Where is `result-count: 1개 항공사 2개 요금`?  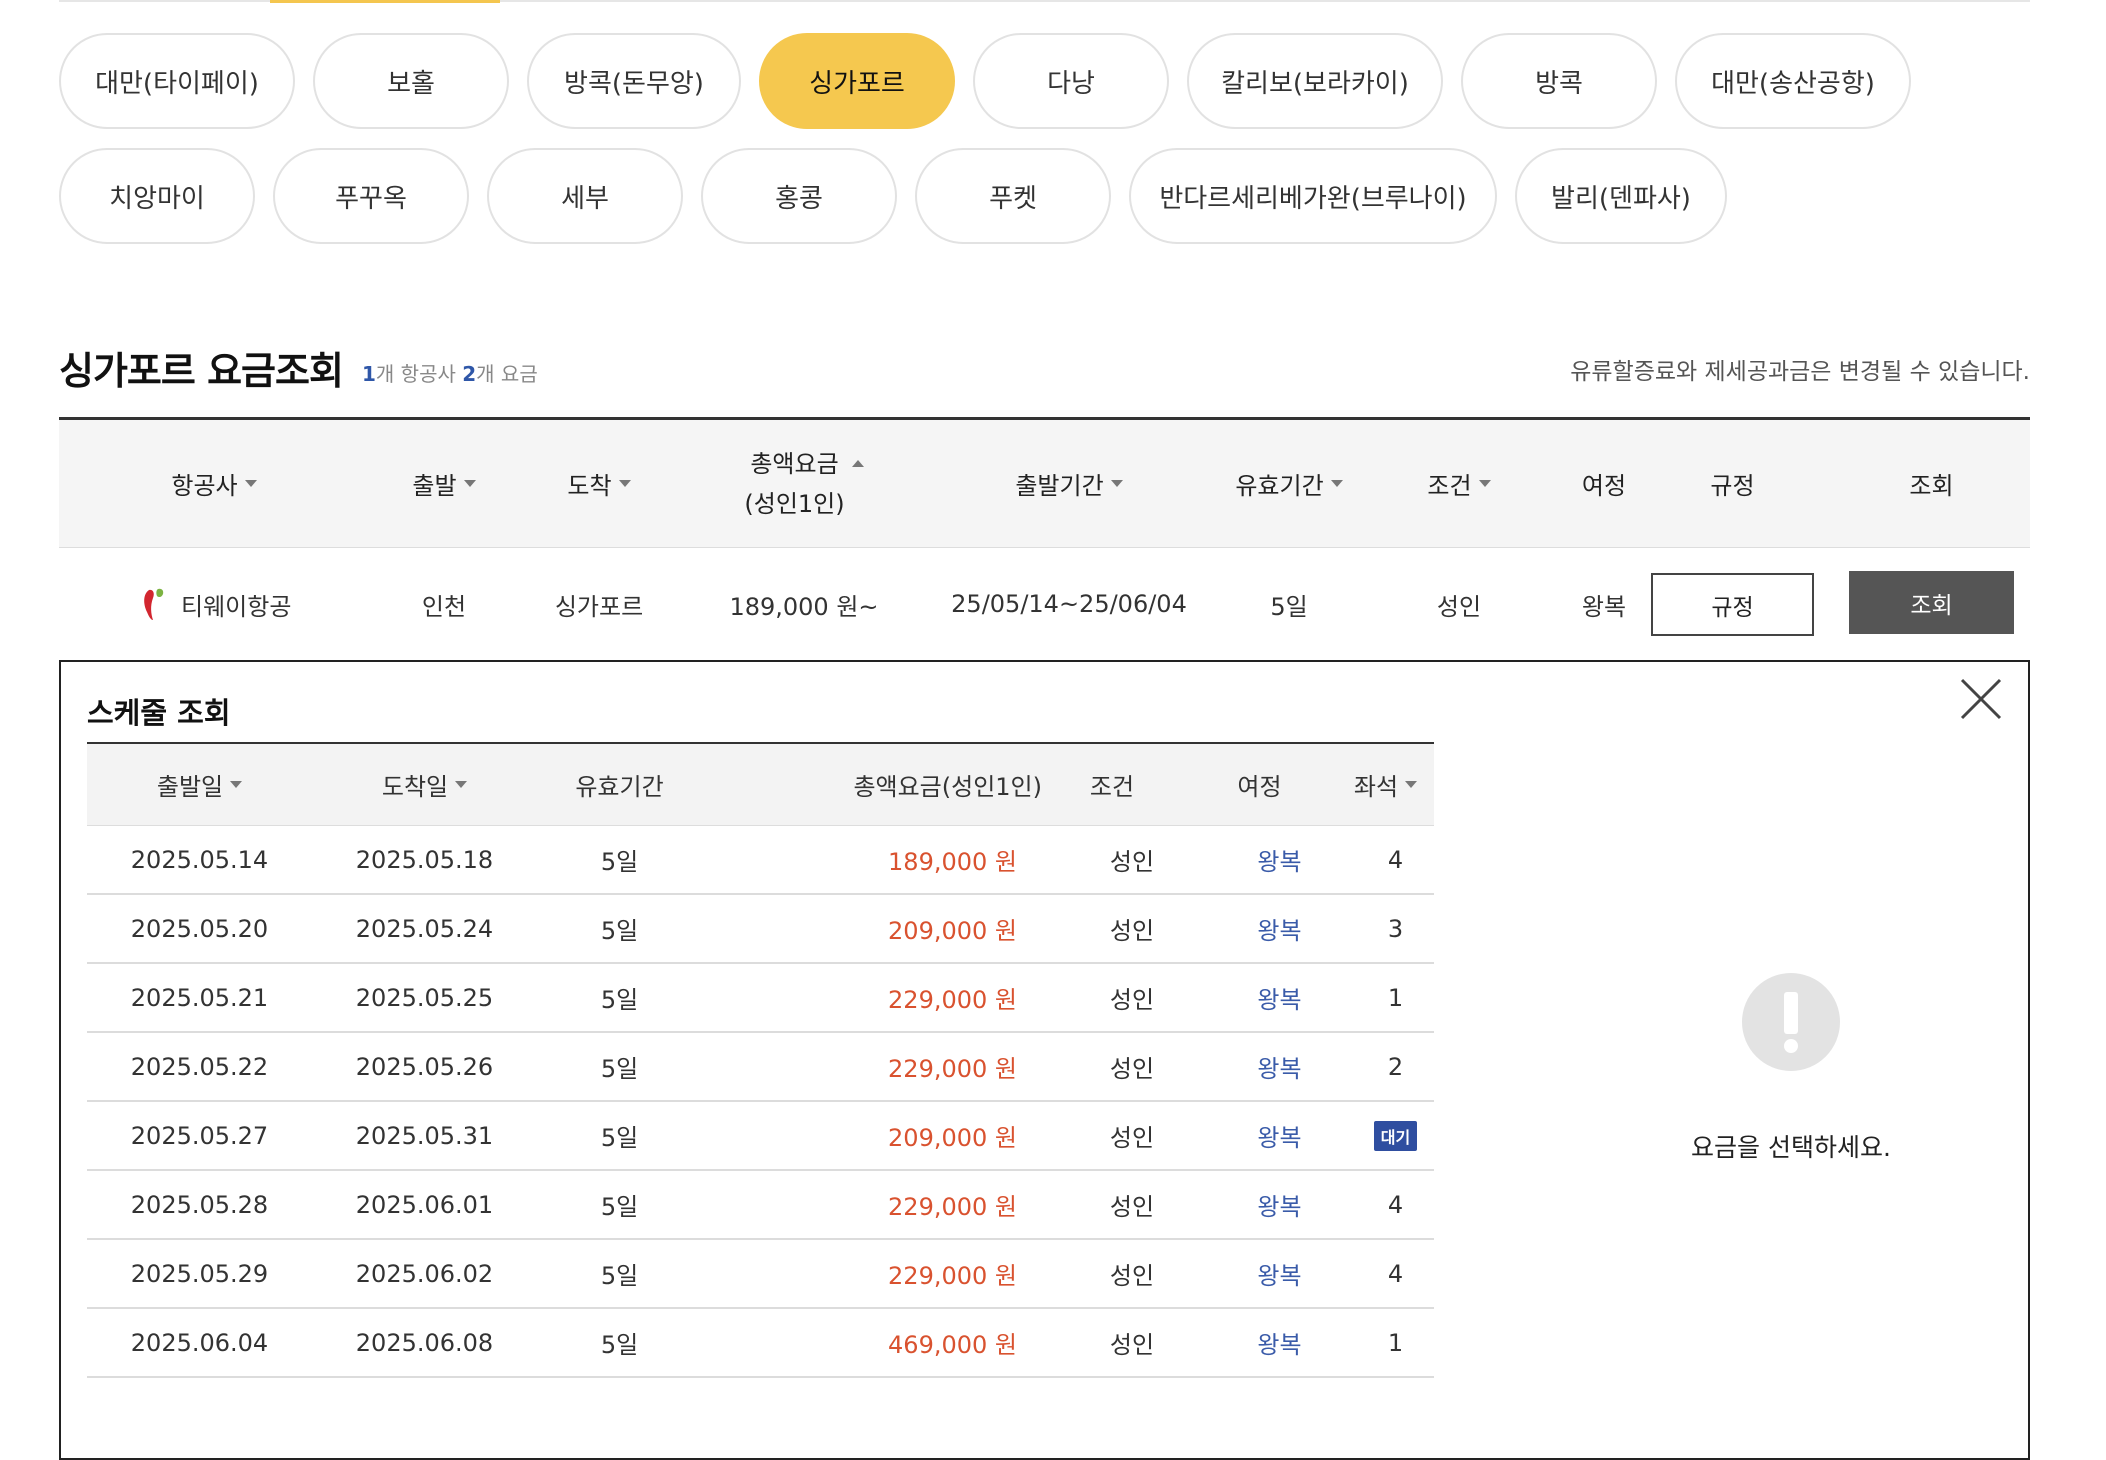 result-count: 1개 항공사 2개 요금 is located at coordinates (450, 372).